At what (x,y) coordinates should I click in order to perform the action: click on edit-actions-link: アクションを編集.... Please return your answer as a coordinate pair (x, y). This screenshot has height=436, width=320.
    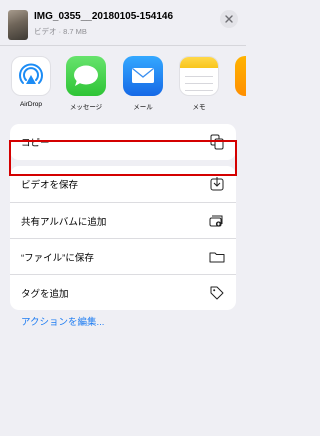
    Looking at the image, I should click on (62, 321).